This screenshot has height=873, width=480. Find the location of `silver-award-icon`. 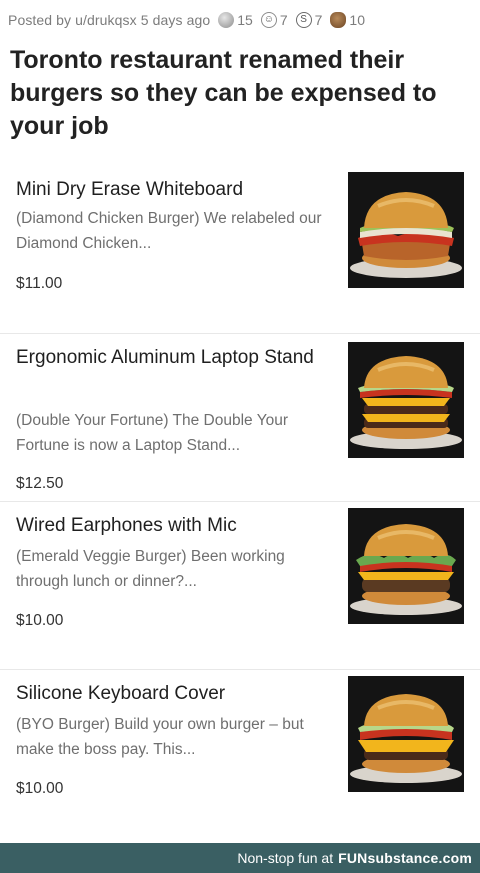

silver-award-icon is located at coordinates (226, 20).